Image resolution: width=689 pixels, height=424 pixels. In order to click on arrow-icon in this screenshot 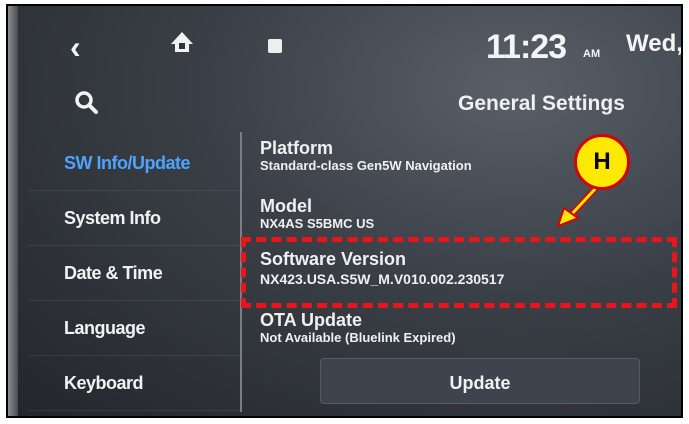, I will do `click(577, 206)`.